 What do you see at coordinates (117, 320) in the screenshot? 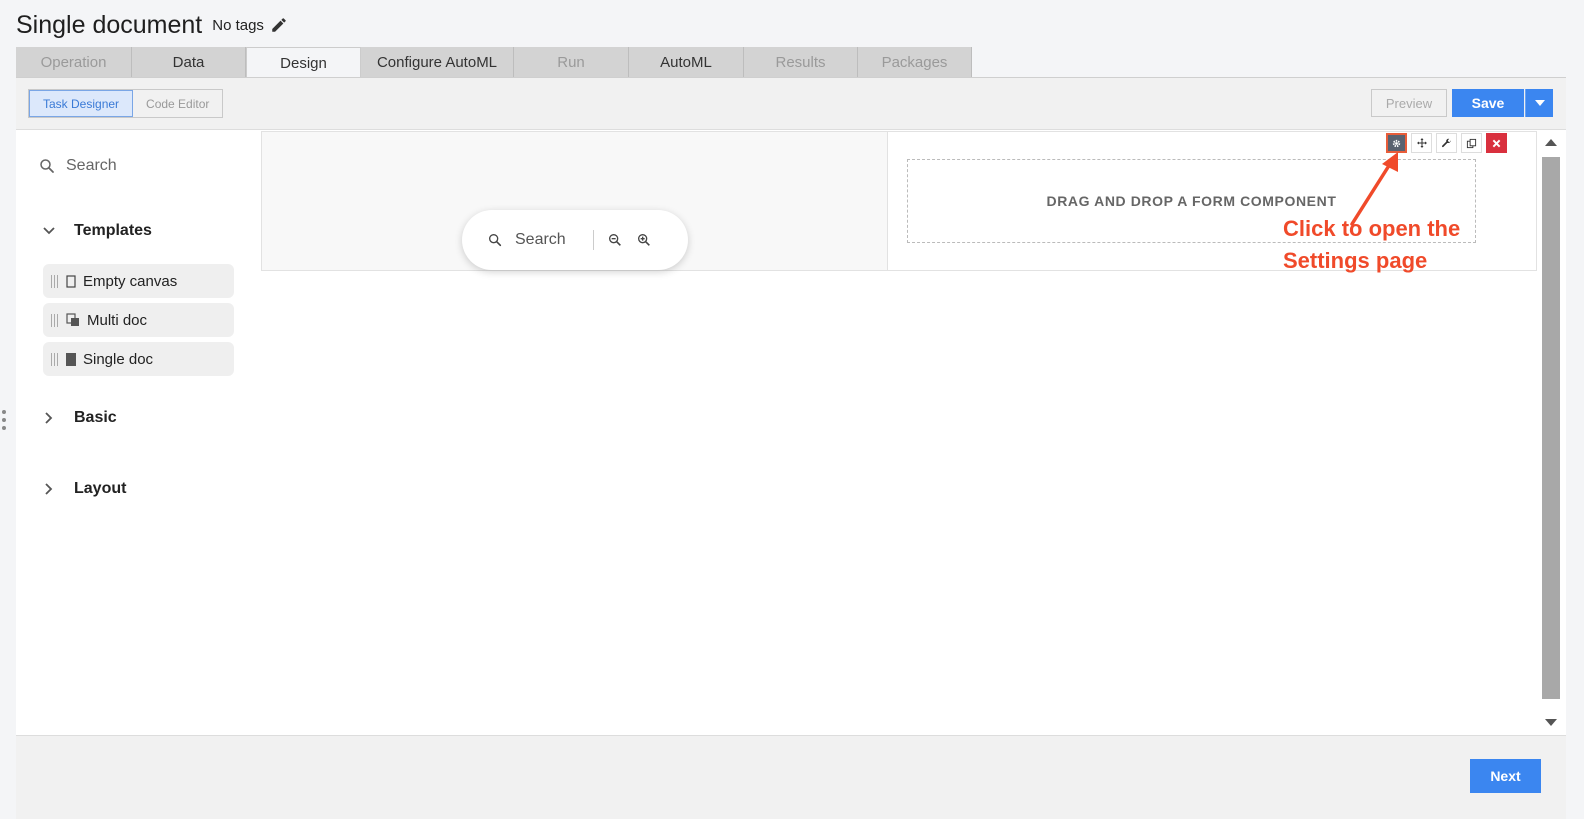
I see `template-label: Multi doc` at bounding box center [117, 320].